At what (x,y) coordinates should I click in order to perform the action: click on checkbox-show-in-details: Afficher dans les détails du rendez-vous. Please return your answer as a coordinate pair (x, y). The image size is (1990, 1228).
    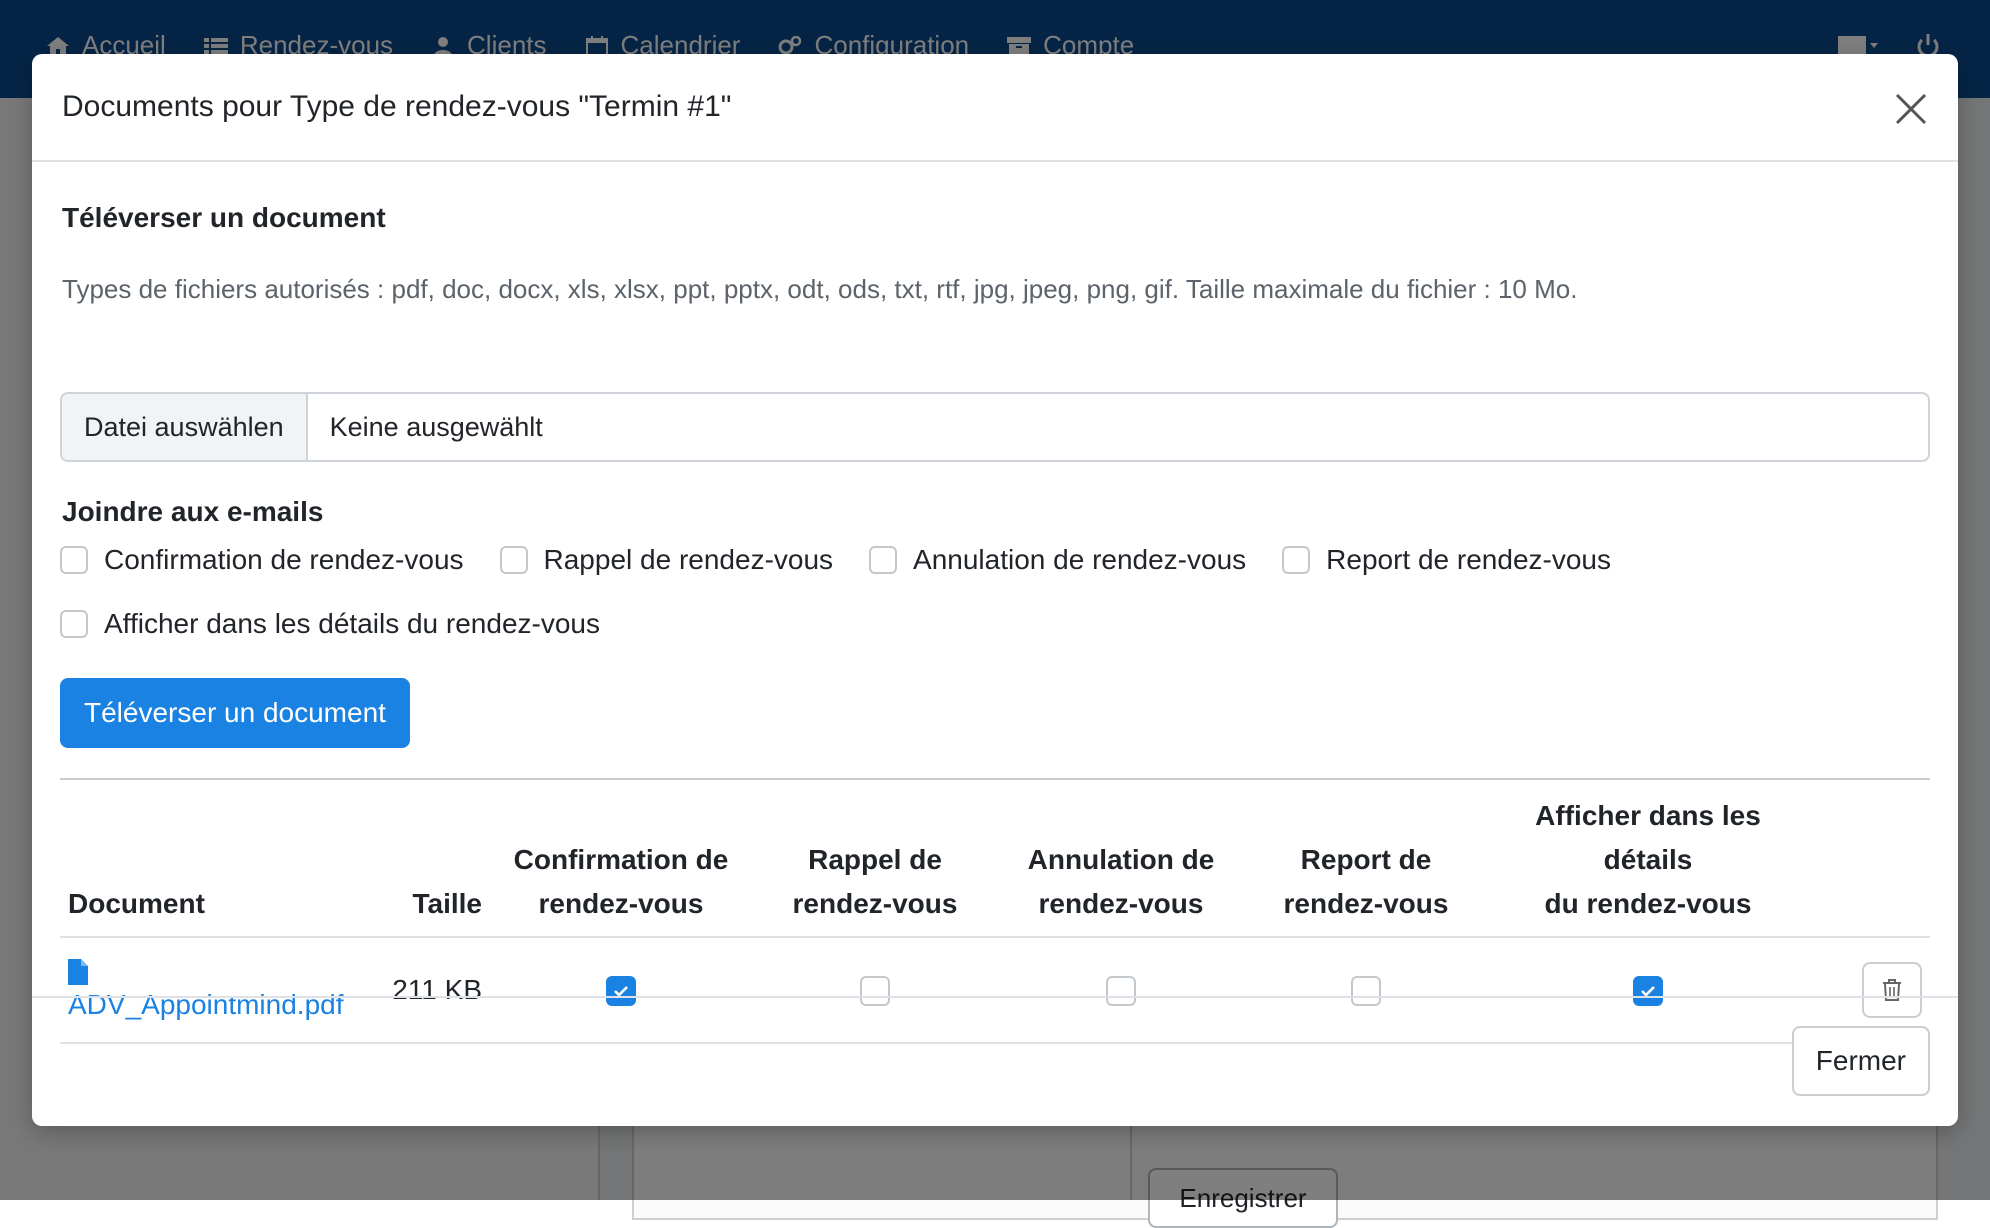
    Looking at the image, I should click on (330, 624).